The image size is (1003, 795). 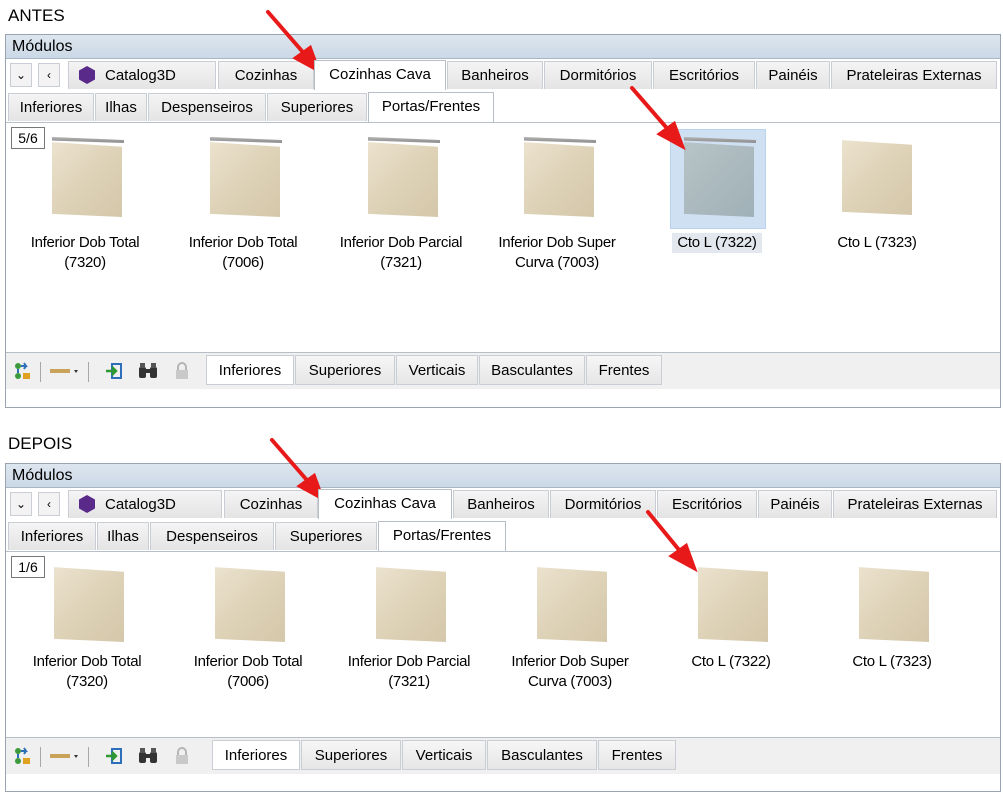 What do you see at coordinates (288, 35) in the screenshot?
I see `arrow-to-tab-before` at bounding box center [288, 35].